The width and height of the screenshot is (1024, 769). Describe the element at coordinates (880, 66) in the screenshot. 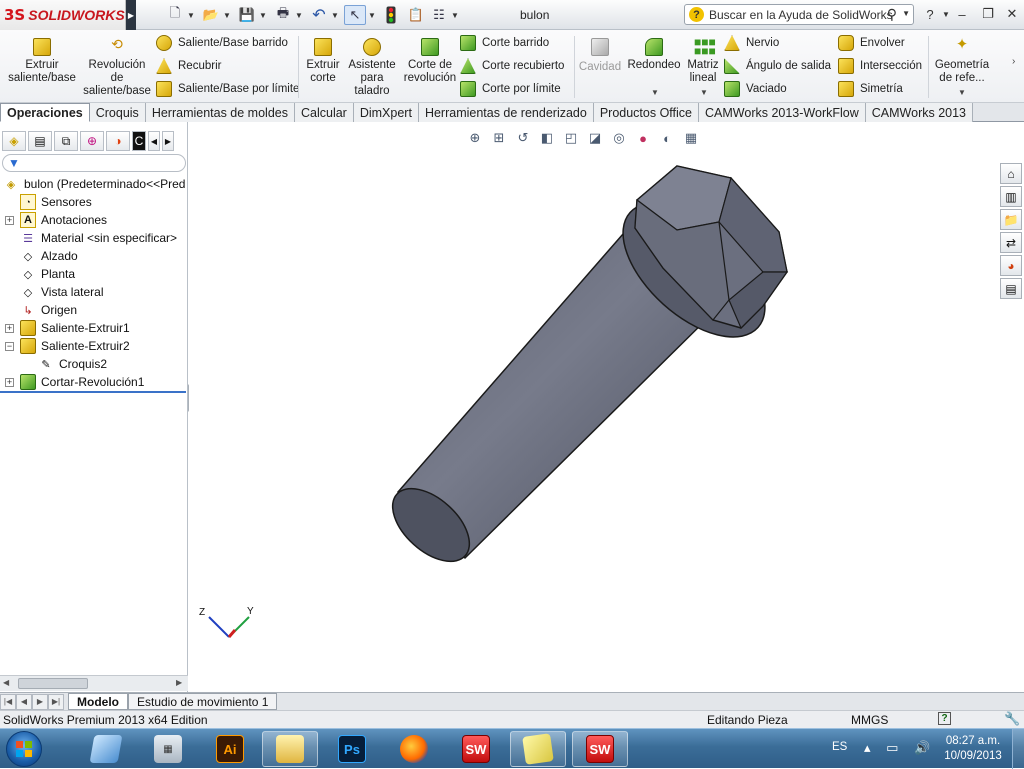

I see `intersect-button: Intersección` at that location.